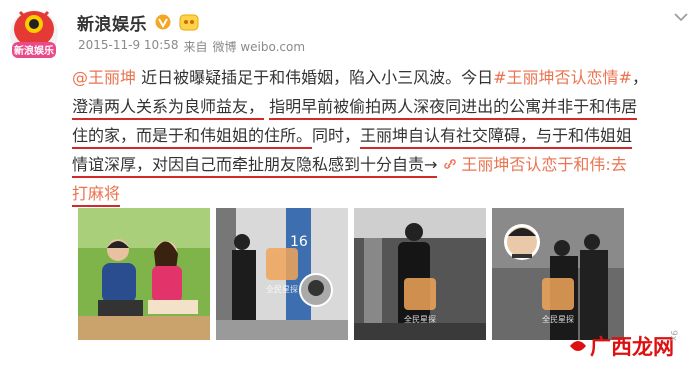 This screenshot has width=700, height=371. What do you see at coordinates (584, 137) in the screenshot?
I see `content-text: 与于和伟姐姐` at bounding box center [584, 137].